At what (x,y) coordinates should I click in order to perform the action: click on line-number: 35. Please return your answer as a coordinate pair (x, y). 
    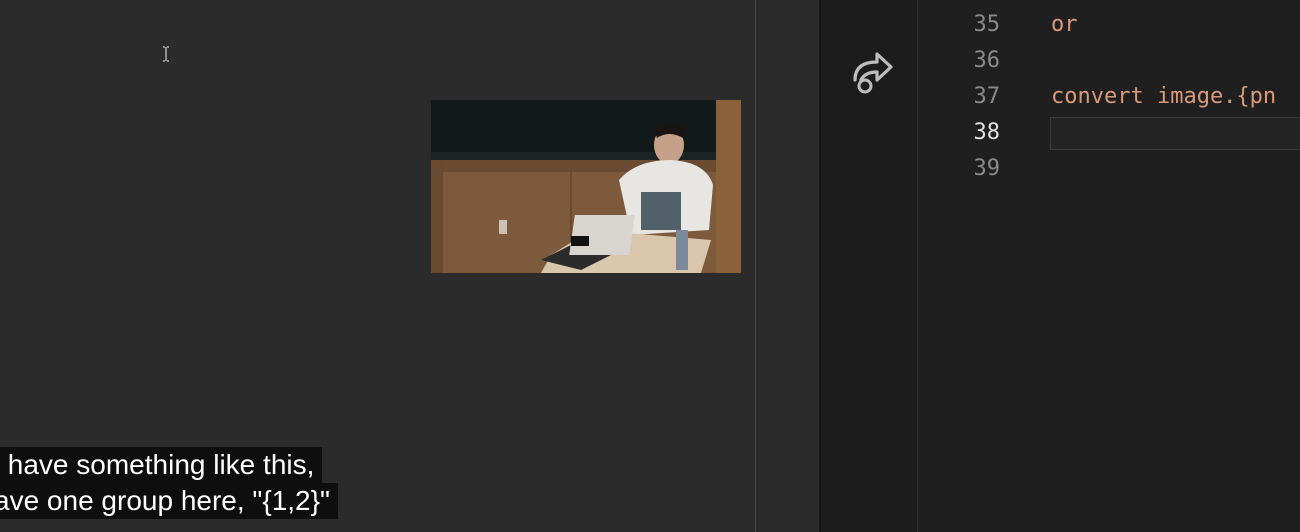
    Looking at the image, I should click on (987, 24).